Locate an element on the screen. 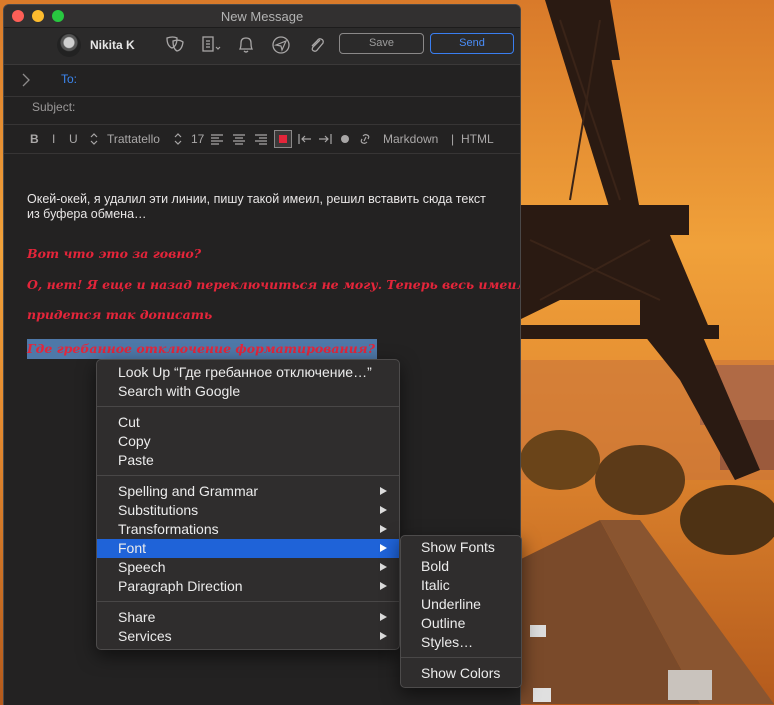 The width and height of the screenshot is (774, 705). menu-item-spelling: Spelling and Grammar is located at coordinates (248, 491).